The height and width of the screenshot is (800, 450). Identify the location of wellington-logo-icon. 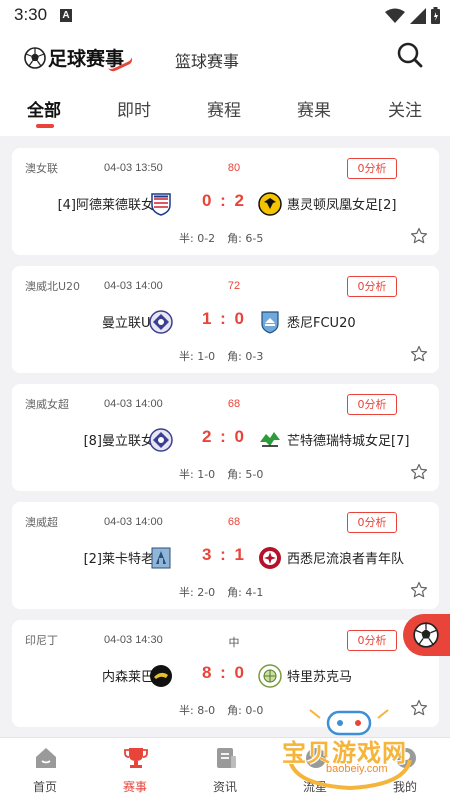
(270, 204).